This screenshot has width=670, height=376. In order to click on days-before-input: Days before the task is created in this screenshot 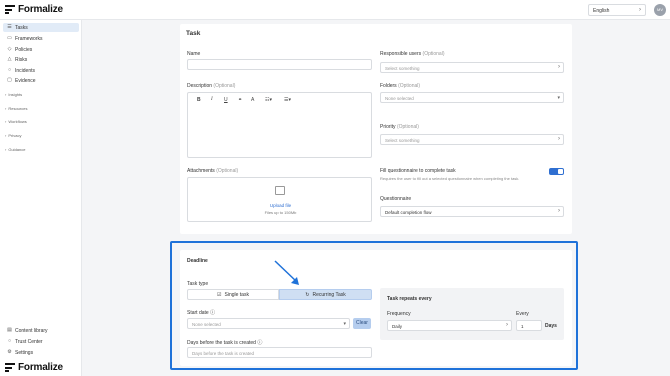, I will do `click(279, 352)`.